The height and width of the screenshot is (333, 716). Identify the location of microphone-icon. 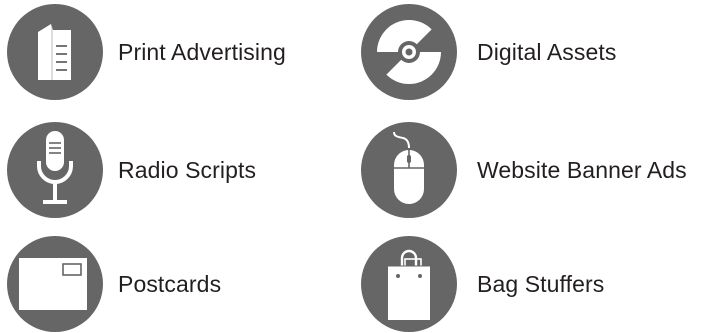
(55, 170).